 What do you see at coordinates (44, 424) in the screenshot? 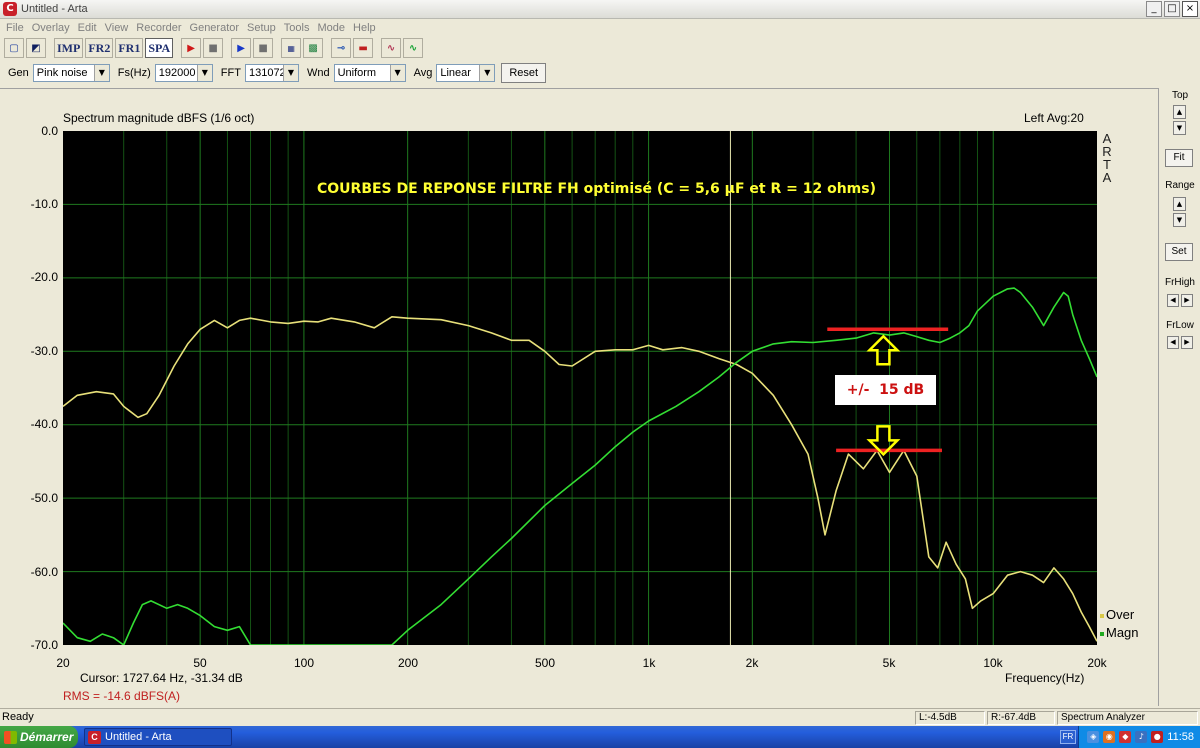
I see `y-tick-label: -40.0` at bounding box center [44, 424].